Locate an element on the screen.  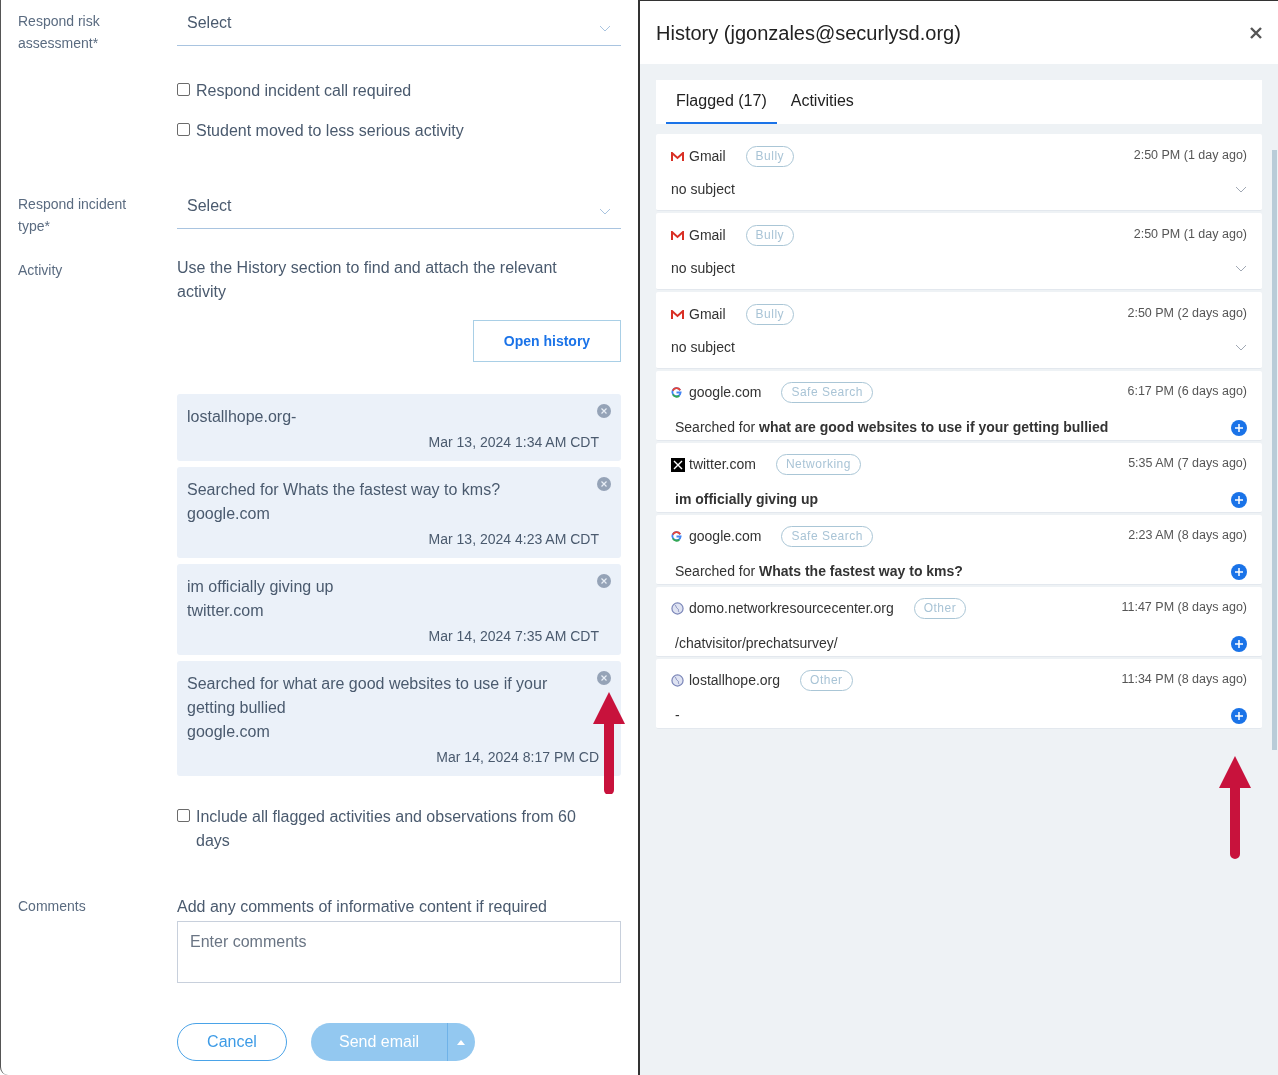
timestamp: Mar 14, 2024 8:17 PM CD is located at coordinates (517, 757).